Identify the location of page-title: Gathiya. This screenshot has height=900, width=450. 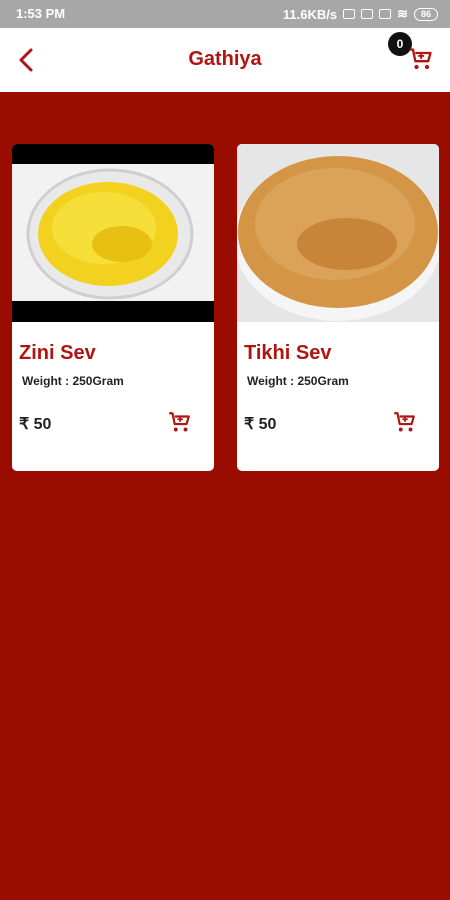
(225, 59).